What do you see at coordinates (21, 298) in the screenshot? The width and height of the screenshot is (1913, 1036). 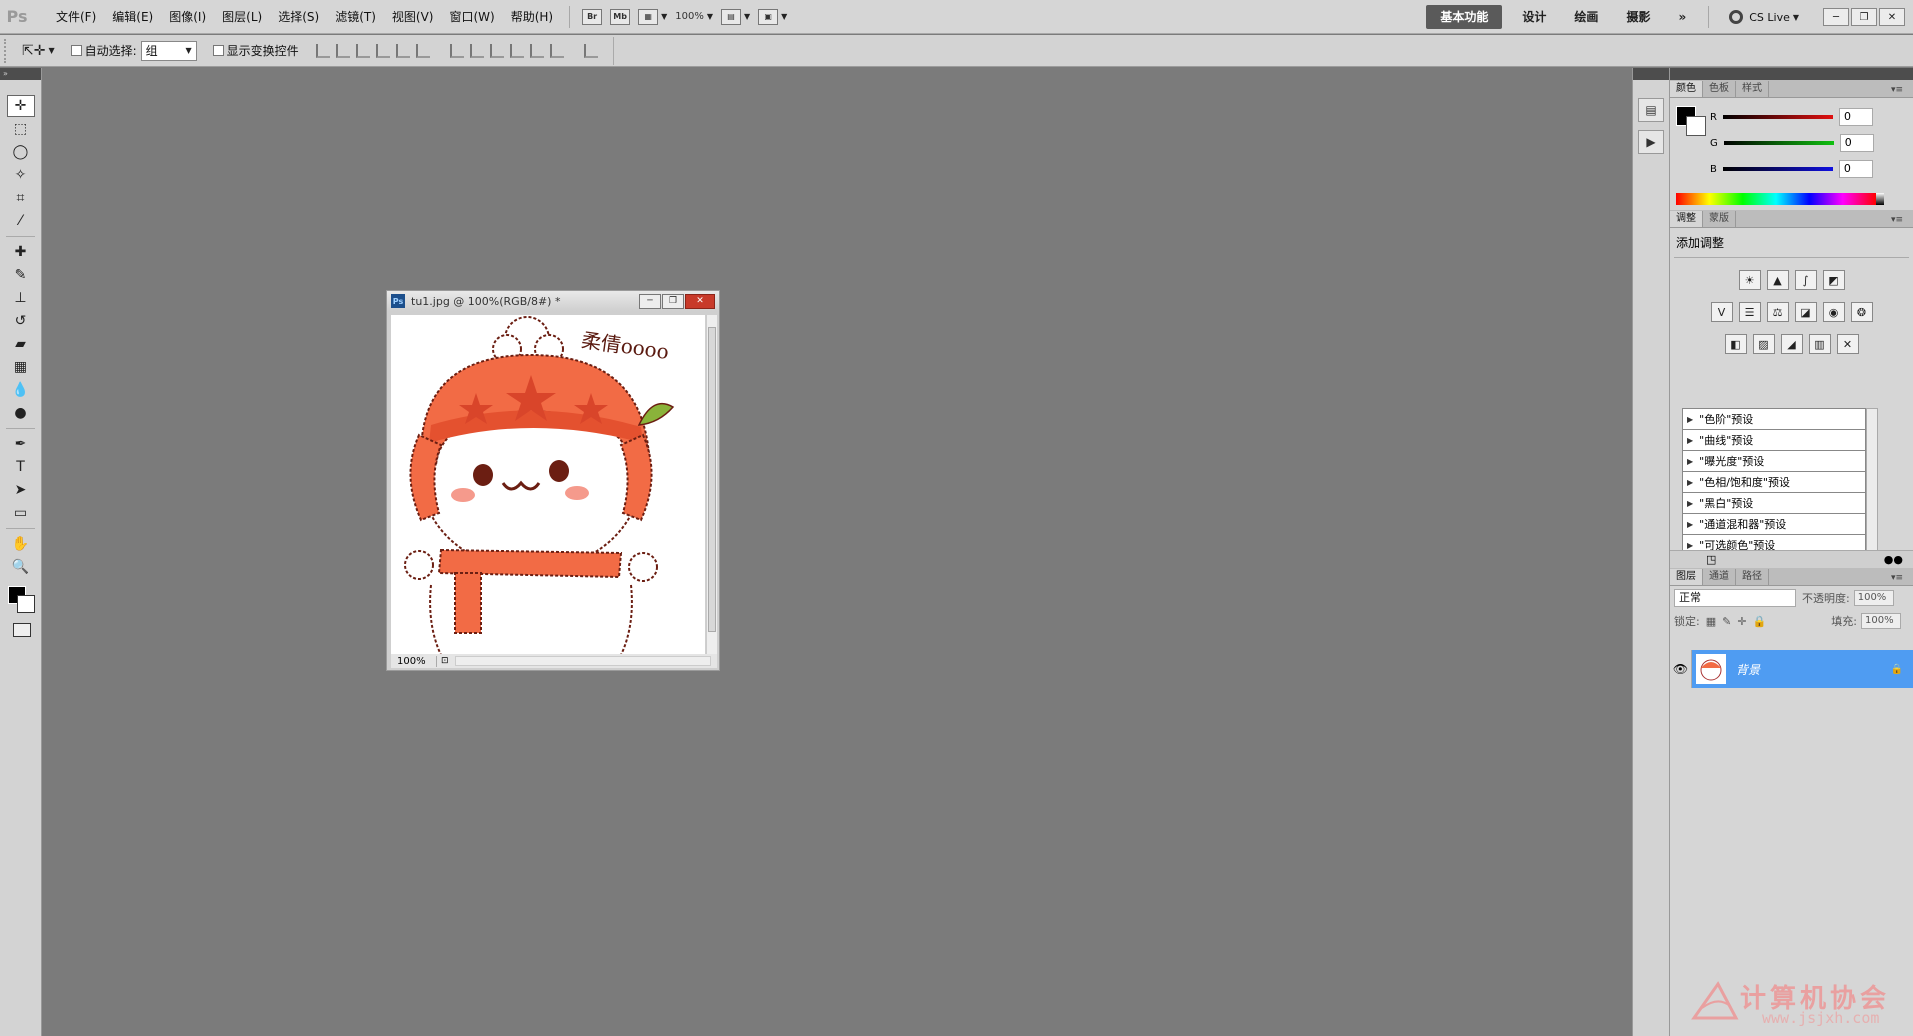 I see `clone-stamp-tool-icon: ⊥` at bounding box center [21, 298].